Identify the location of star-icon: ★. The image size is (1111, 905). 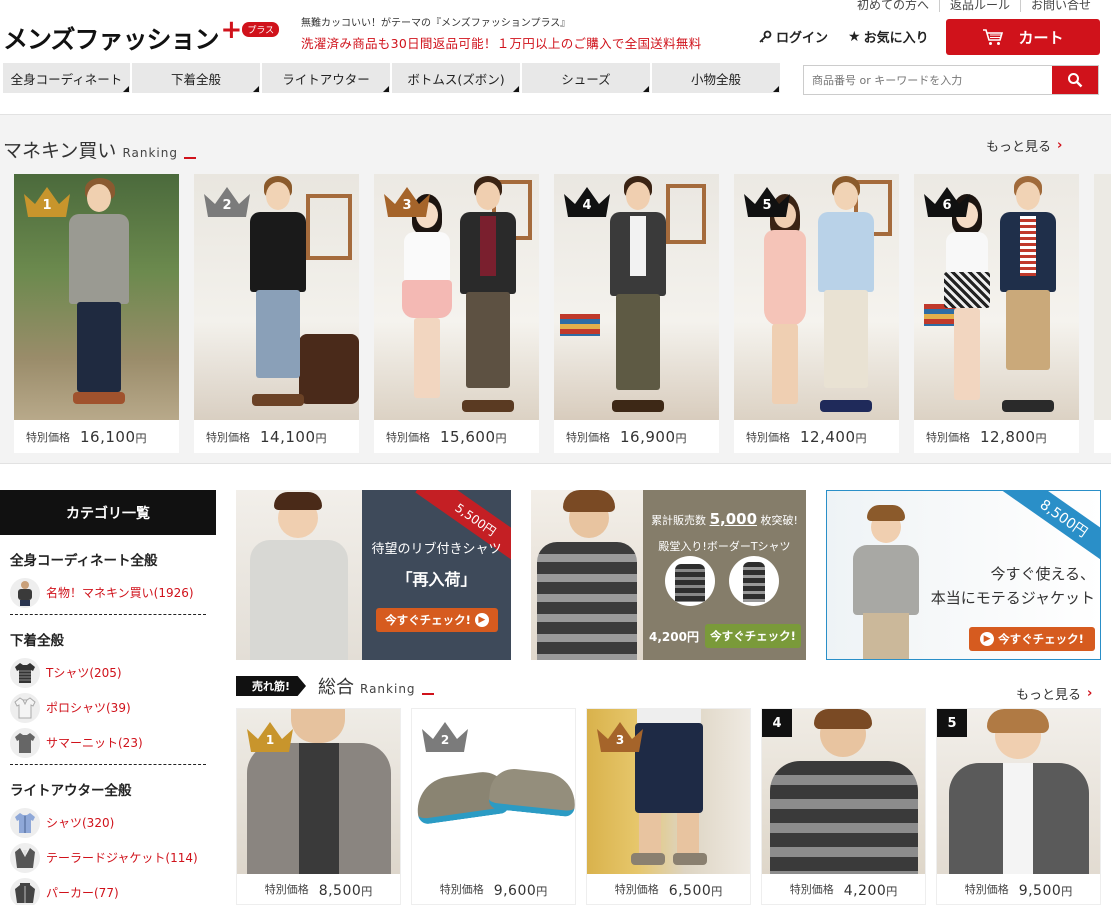
(854, 36).